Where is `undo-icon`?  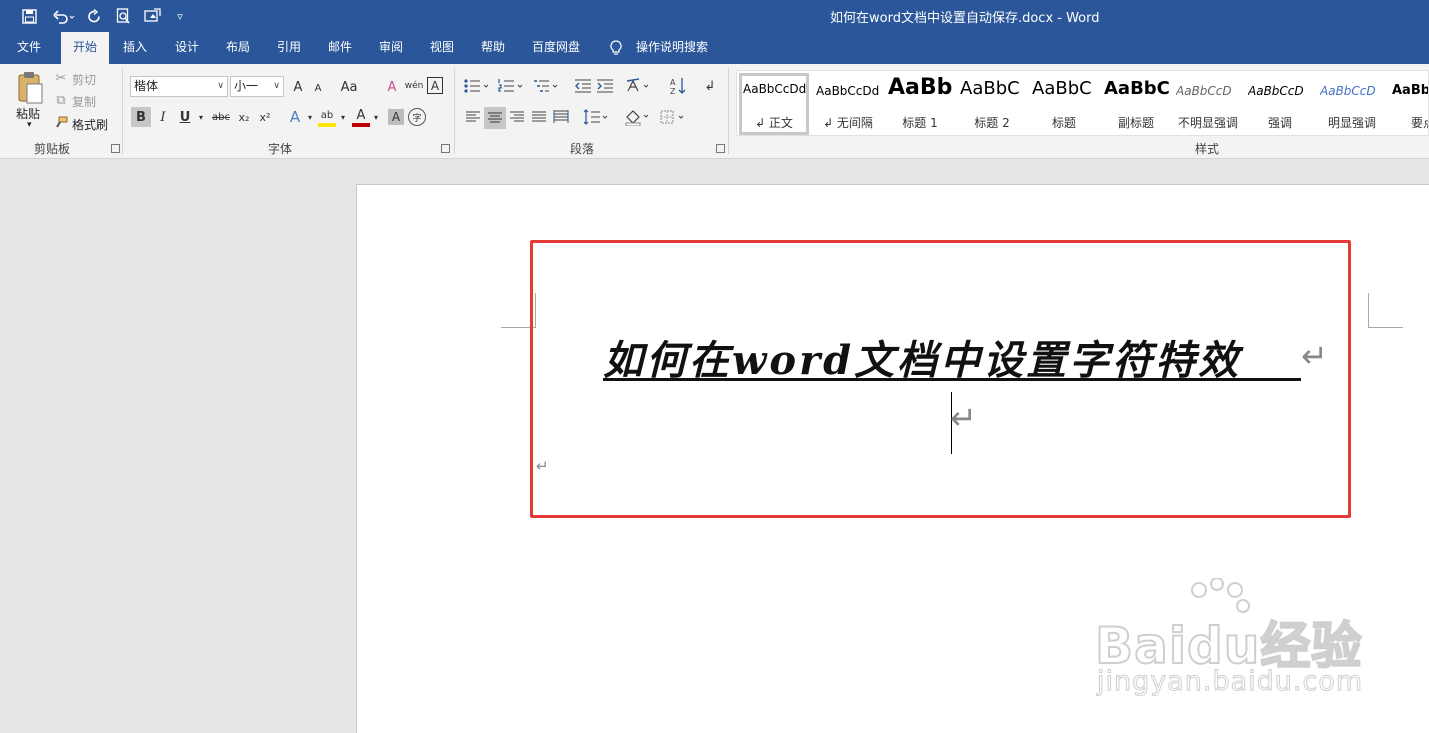
undo-icon is located at coordinates (64, 16).